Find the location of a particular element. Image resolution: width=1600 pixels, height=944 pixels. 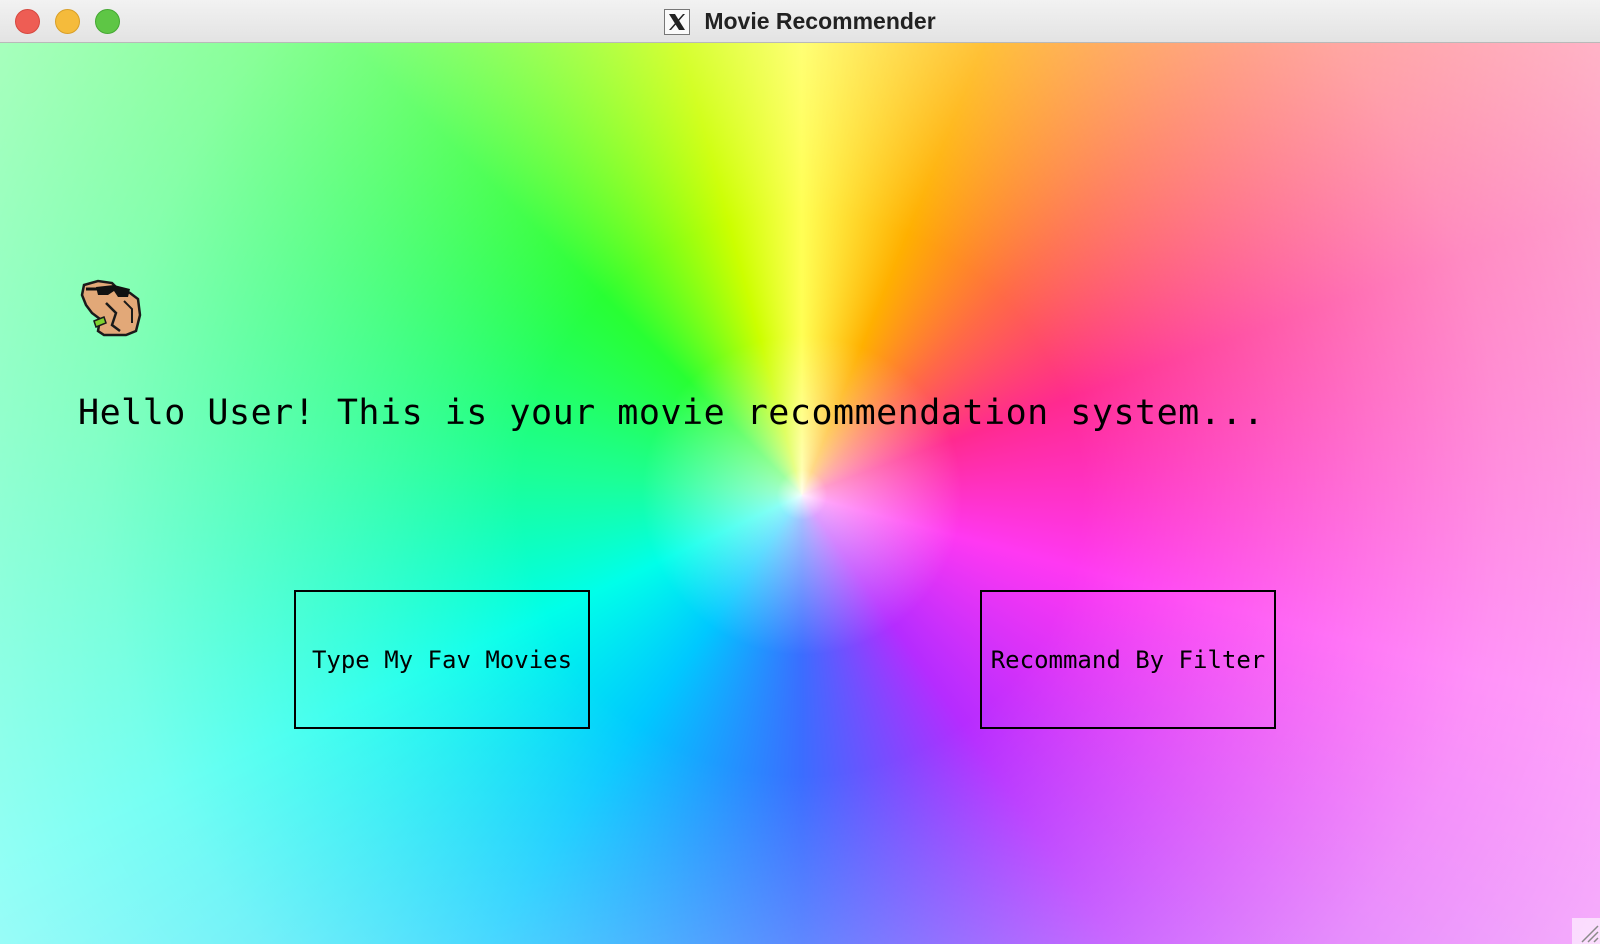

window-title: Movie Recommender is located at coordinates (820, 21).